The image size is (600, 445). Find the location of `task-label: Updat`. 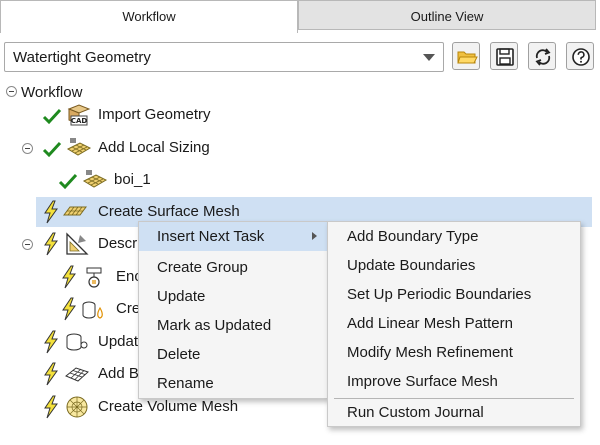

task-label: Updat is located at coordinates (118, 341).